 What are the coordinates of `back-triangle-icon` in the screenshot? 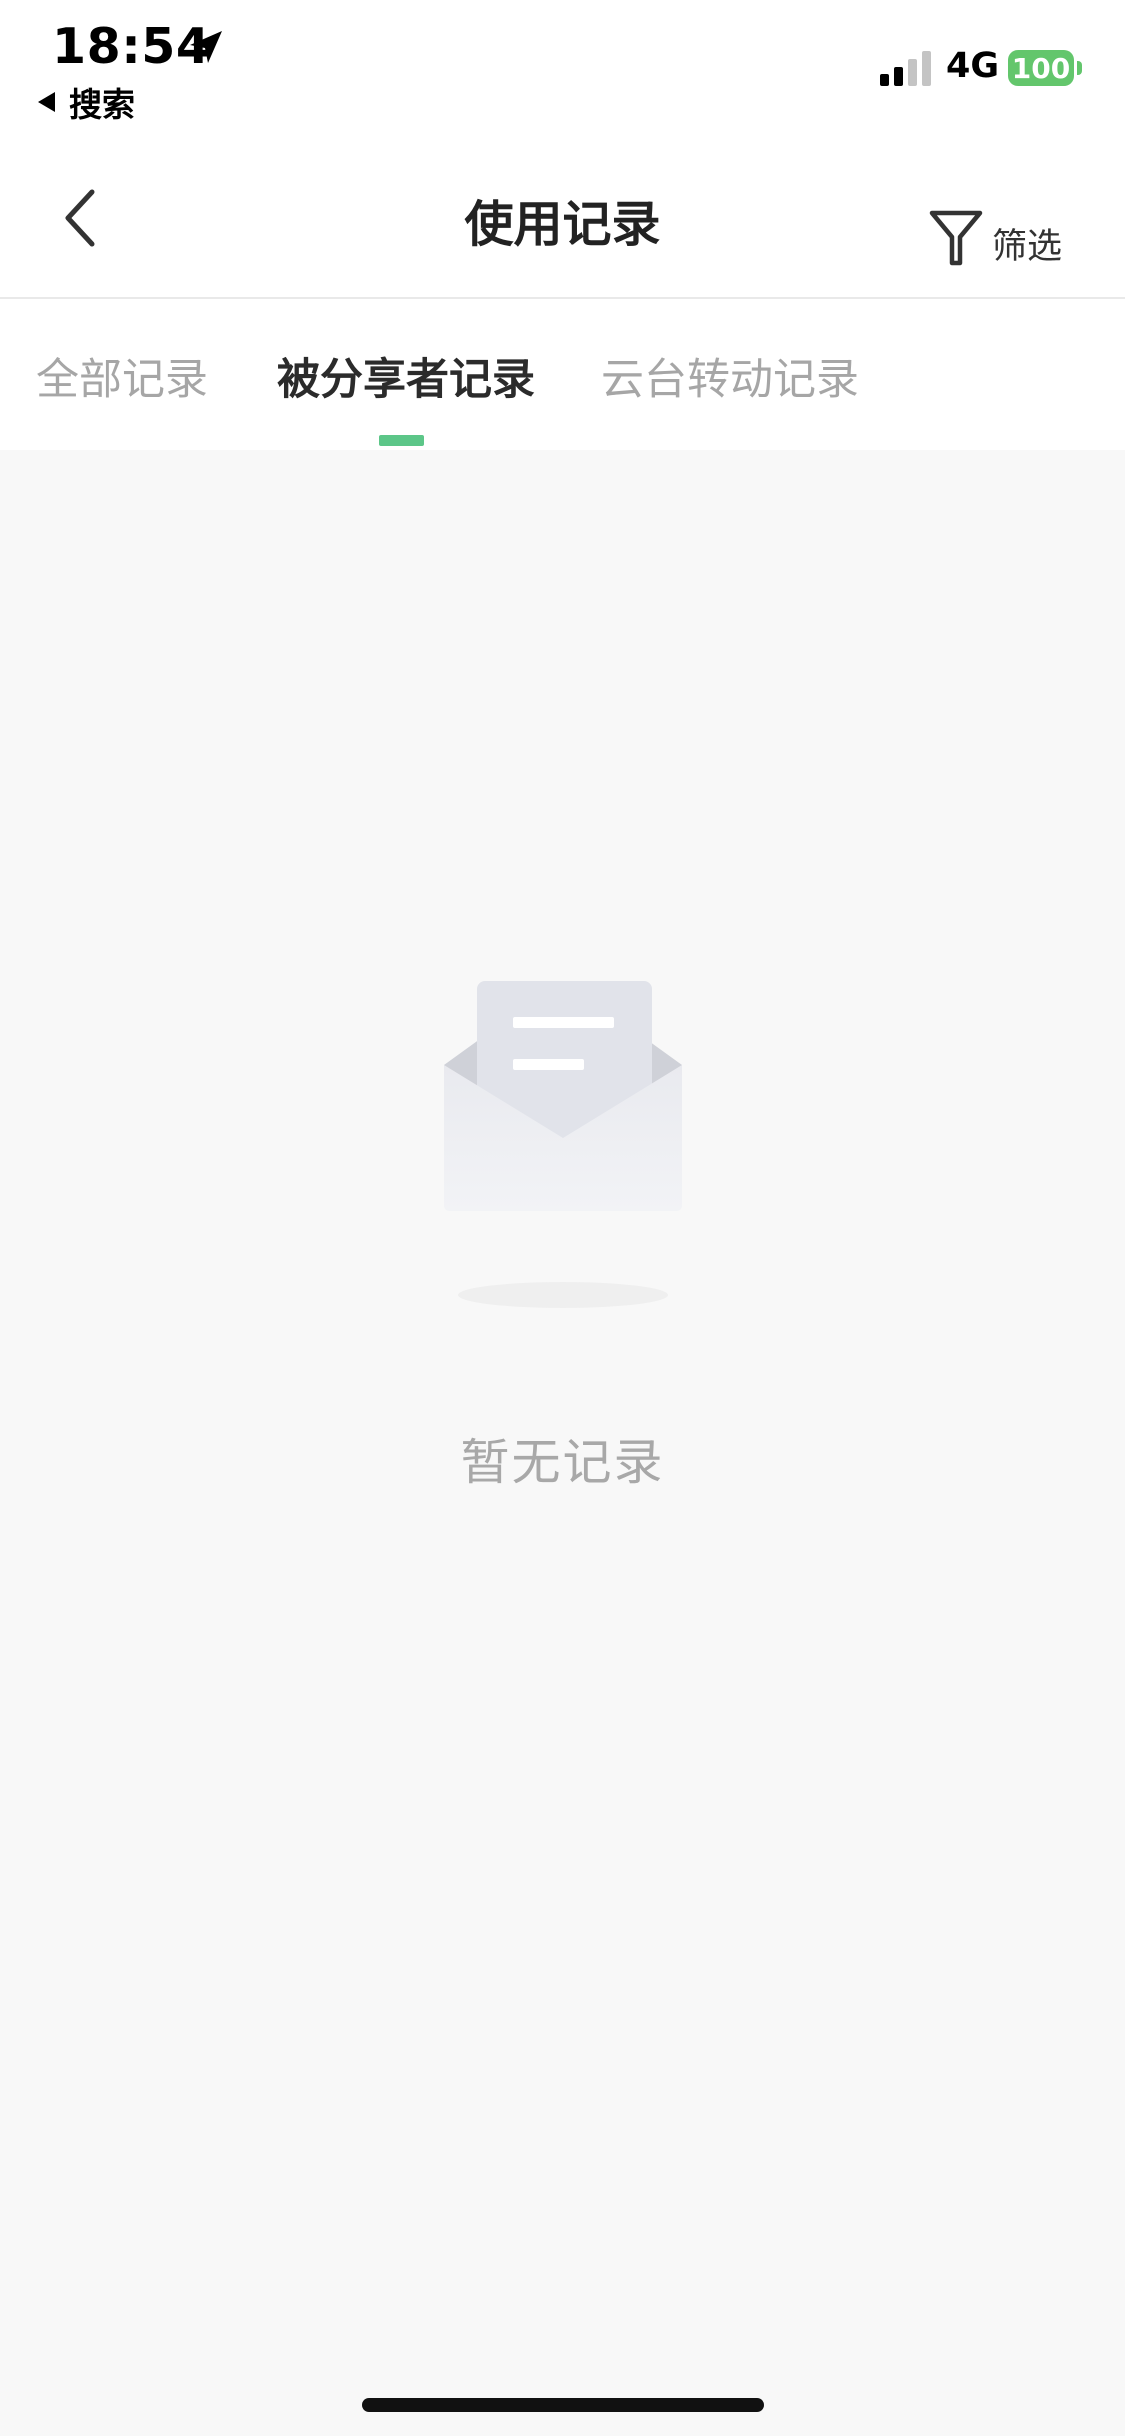 It's located at (46, 102).